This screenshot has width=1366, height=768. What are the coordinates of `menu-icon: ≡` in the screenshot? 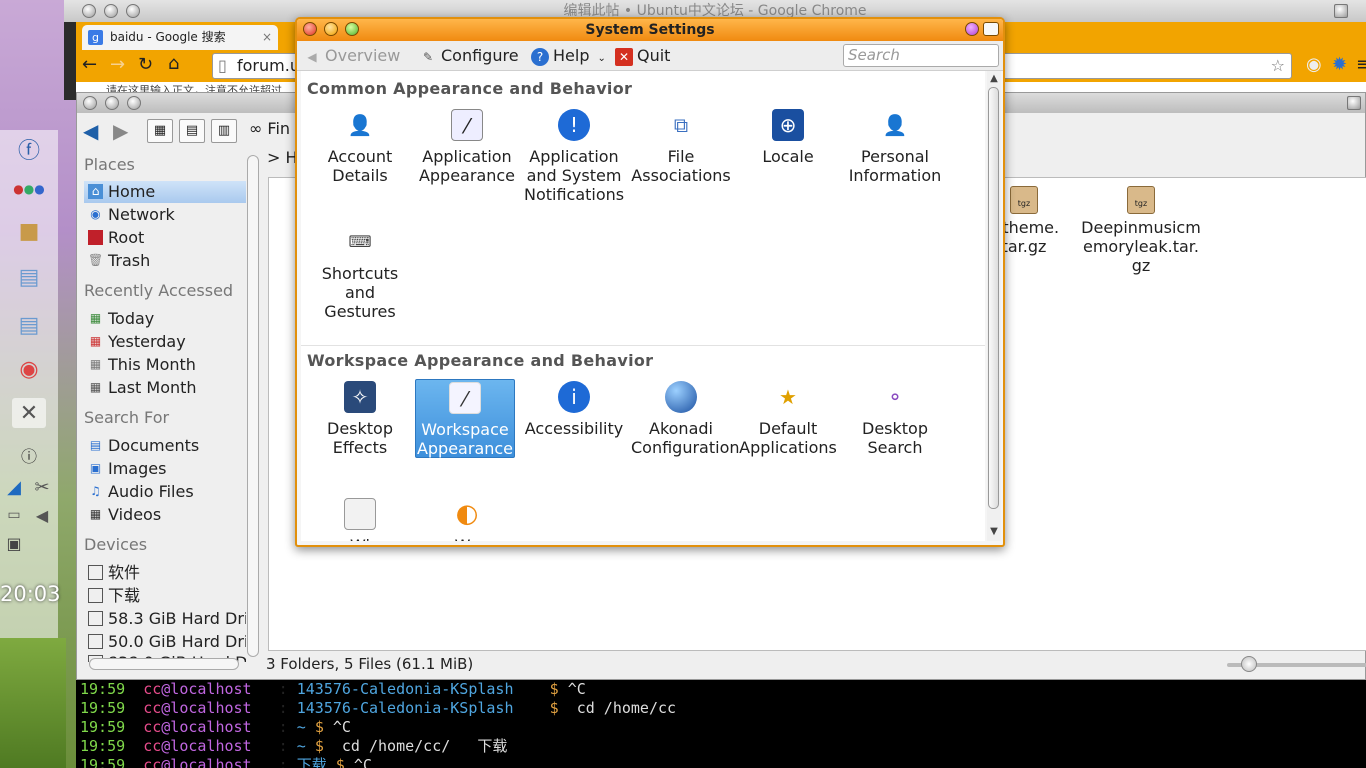 It's located at (1361, 64).